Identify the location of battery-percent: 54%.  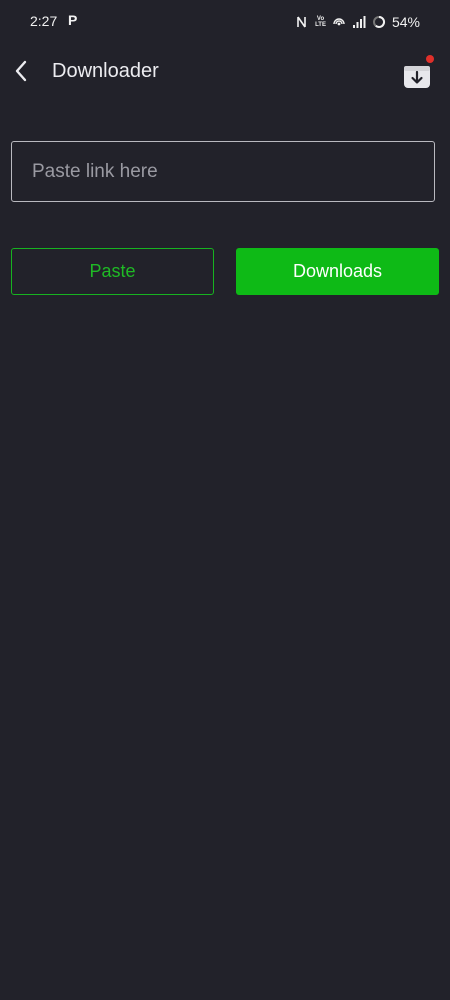
(405, 22).